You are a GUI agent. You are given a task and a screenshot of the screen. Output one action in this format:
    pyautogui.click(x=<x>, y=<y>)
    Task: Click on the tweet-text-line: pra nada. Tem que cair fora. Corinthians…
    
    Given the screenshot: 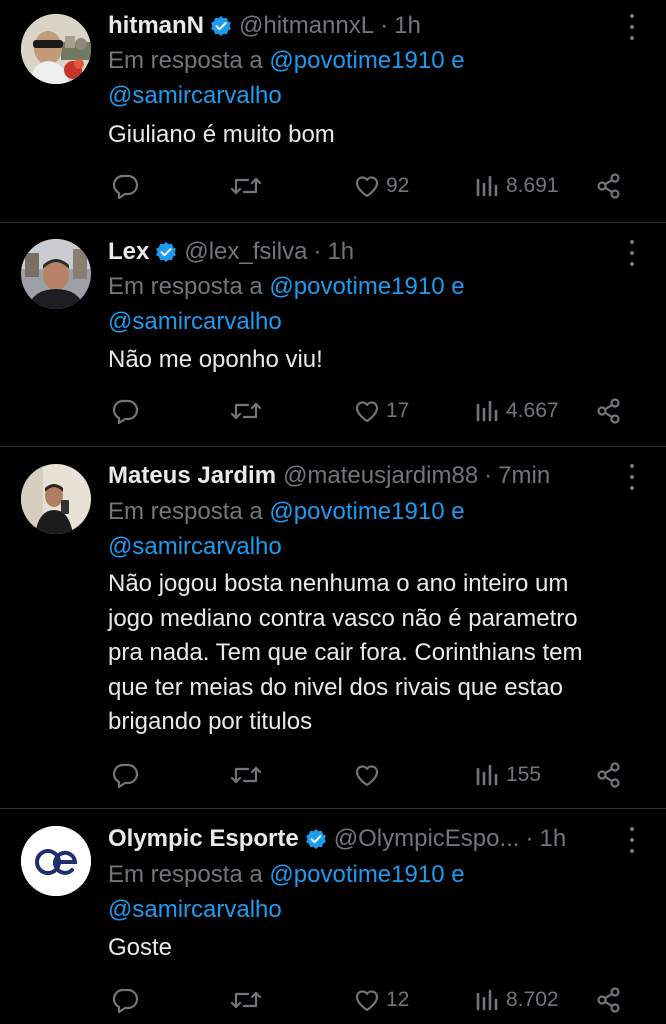 What is the action you would take?
    pyautogui.click(x=345, y=652)
    